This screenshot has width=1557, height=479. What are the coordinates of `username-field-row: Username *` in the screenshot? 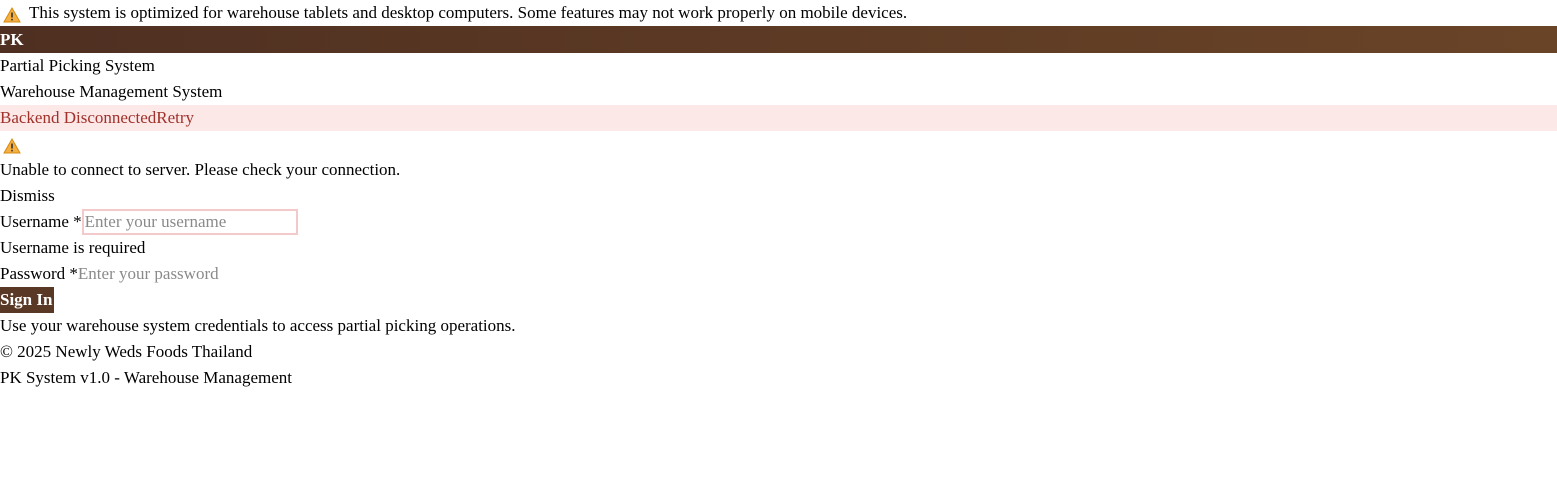 It's located at (778, 222).